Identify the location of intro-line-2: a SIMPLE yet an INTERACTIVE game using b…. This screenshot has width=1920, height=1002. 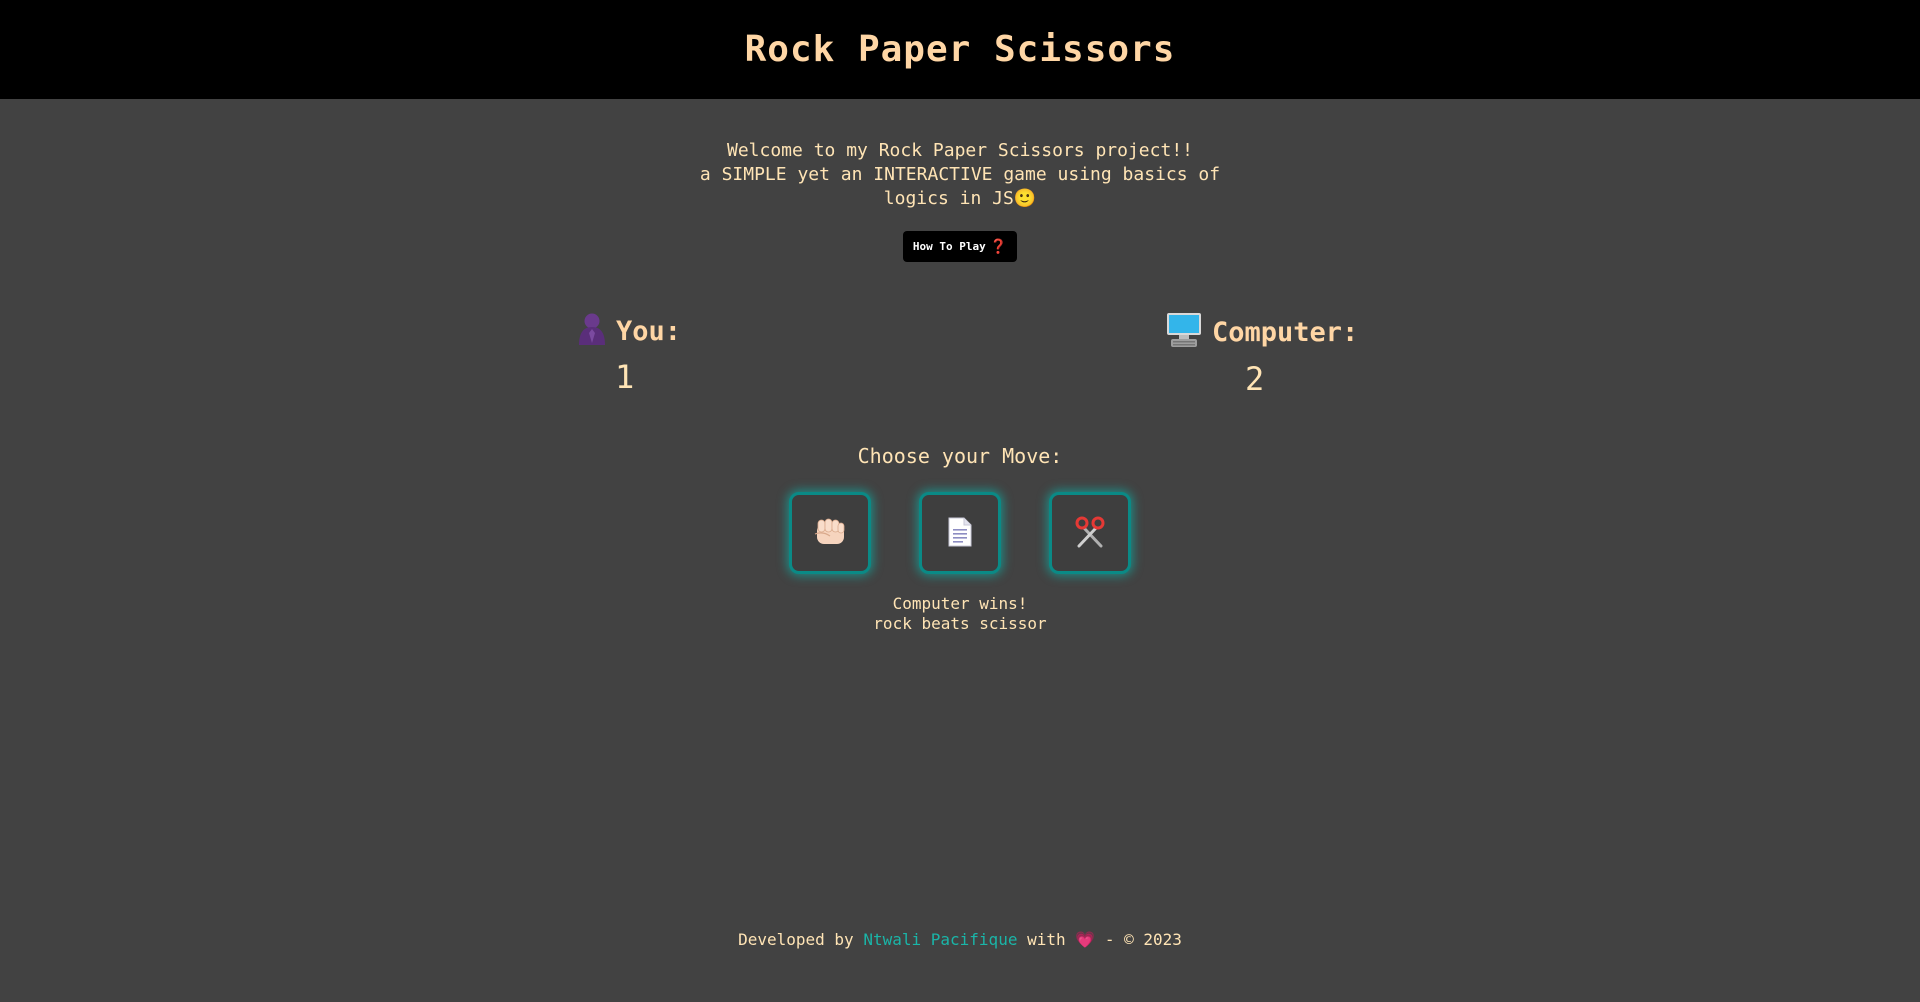
(960, 174).